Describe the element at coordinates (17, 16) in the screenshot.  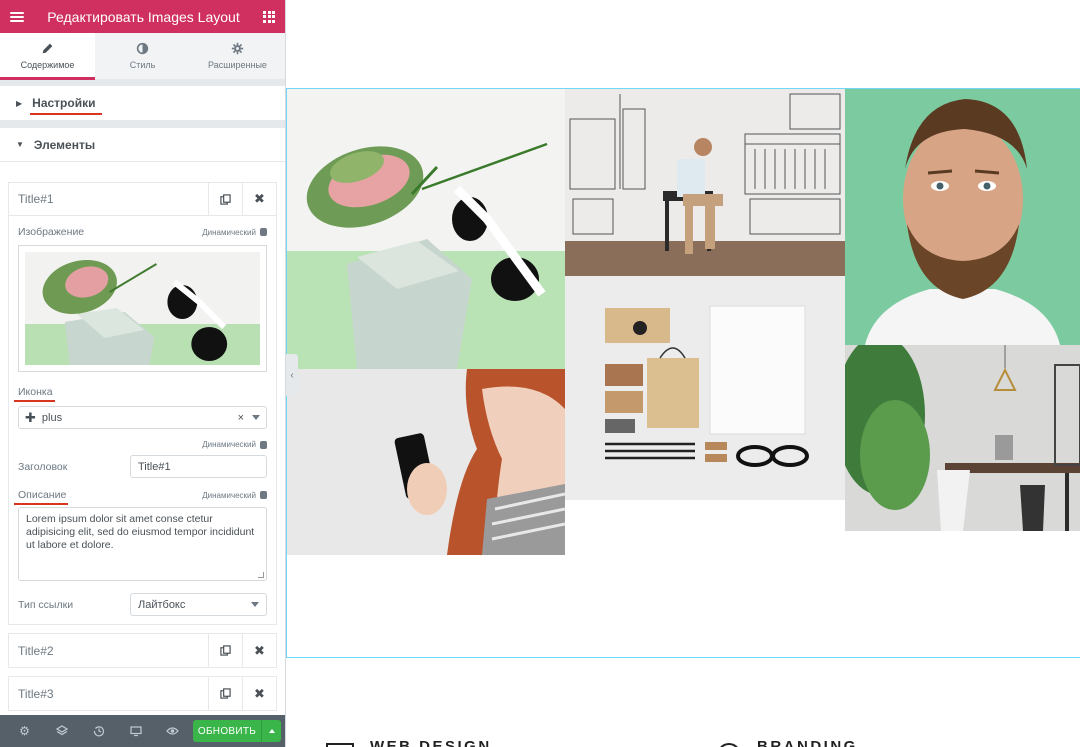
I see `hamburger-menu-icon` at that location.